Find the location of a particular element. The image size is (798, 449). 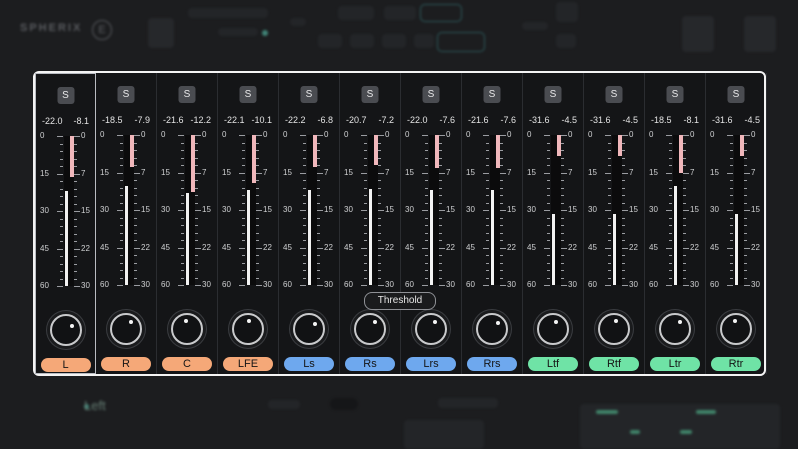

channel-strip-ltf: S -31.6 -4.5 0 15 30 45 60 0 7 15 22 30 Ltf is located at coordinates (553, 223).